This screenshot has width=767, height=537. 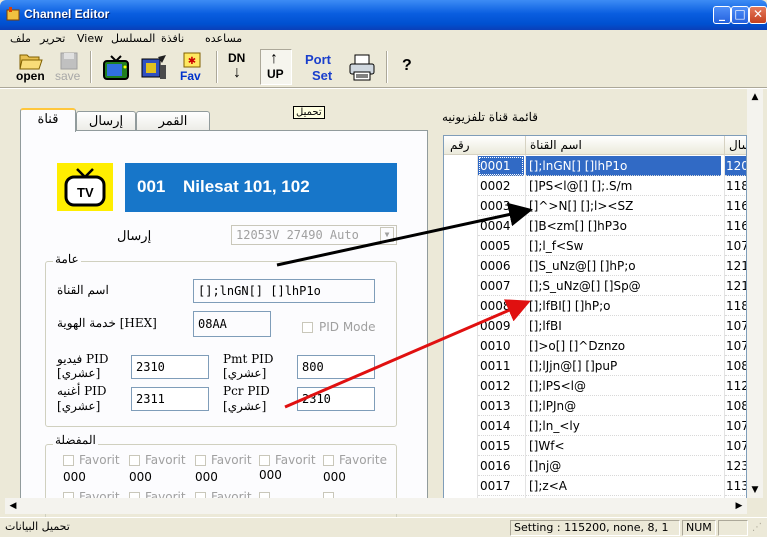 I want to click on row-freq: 107, so click(x=735, y=246).